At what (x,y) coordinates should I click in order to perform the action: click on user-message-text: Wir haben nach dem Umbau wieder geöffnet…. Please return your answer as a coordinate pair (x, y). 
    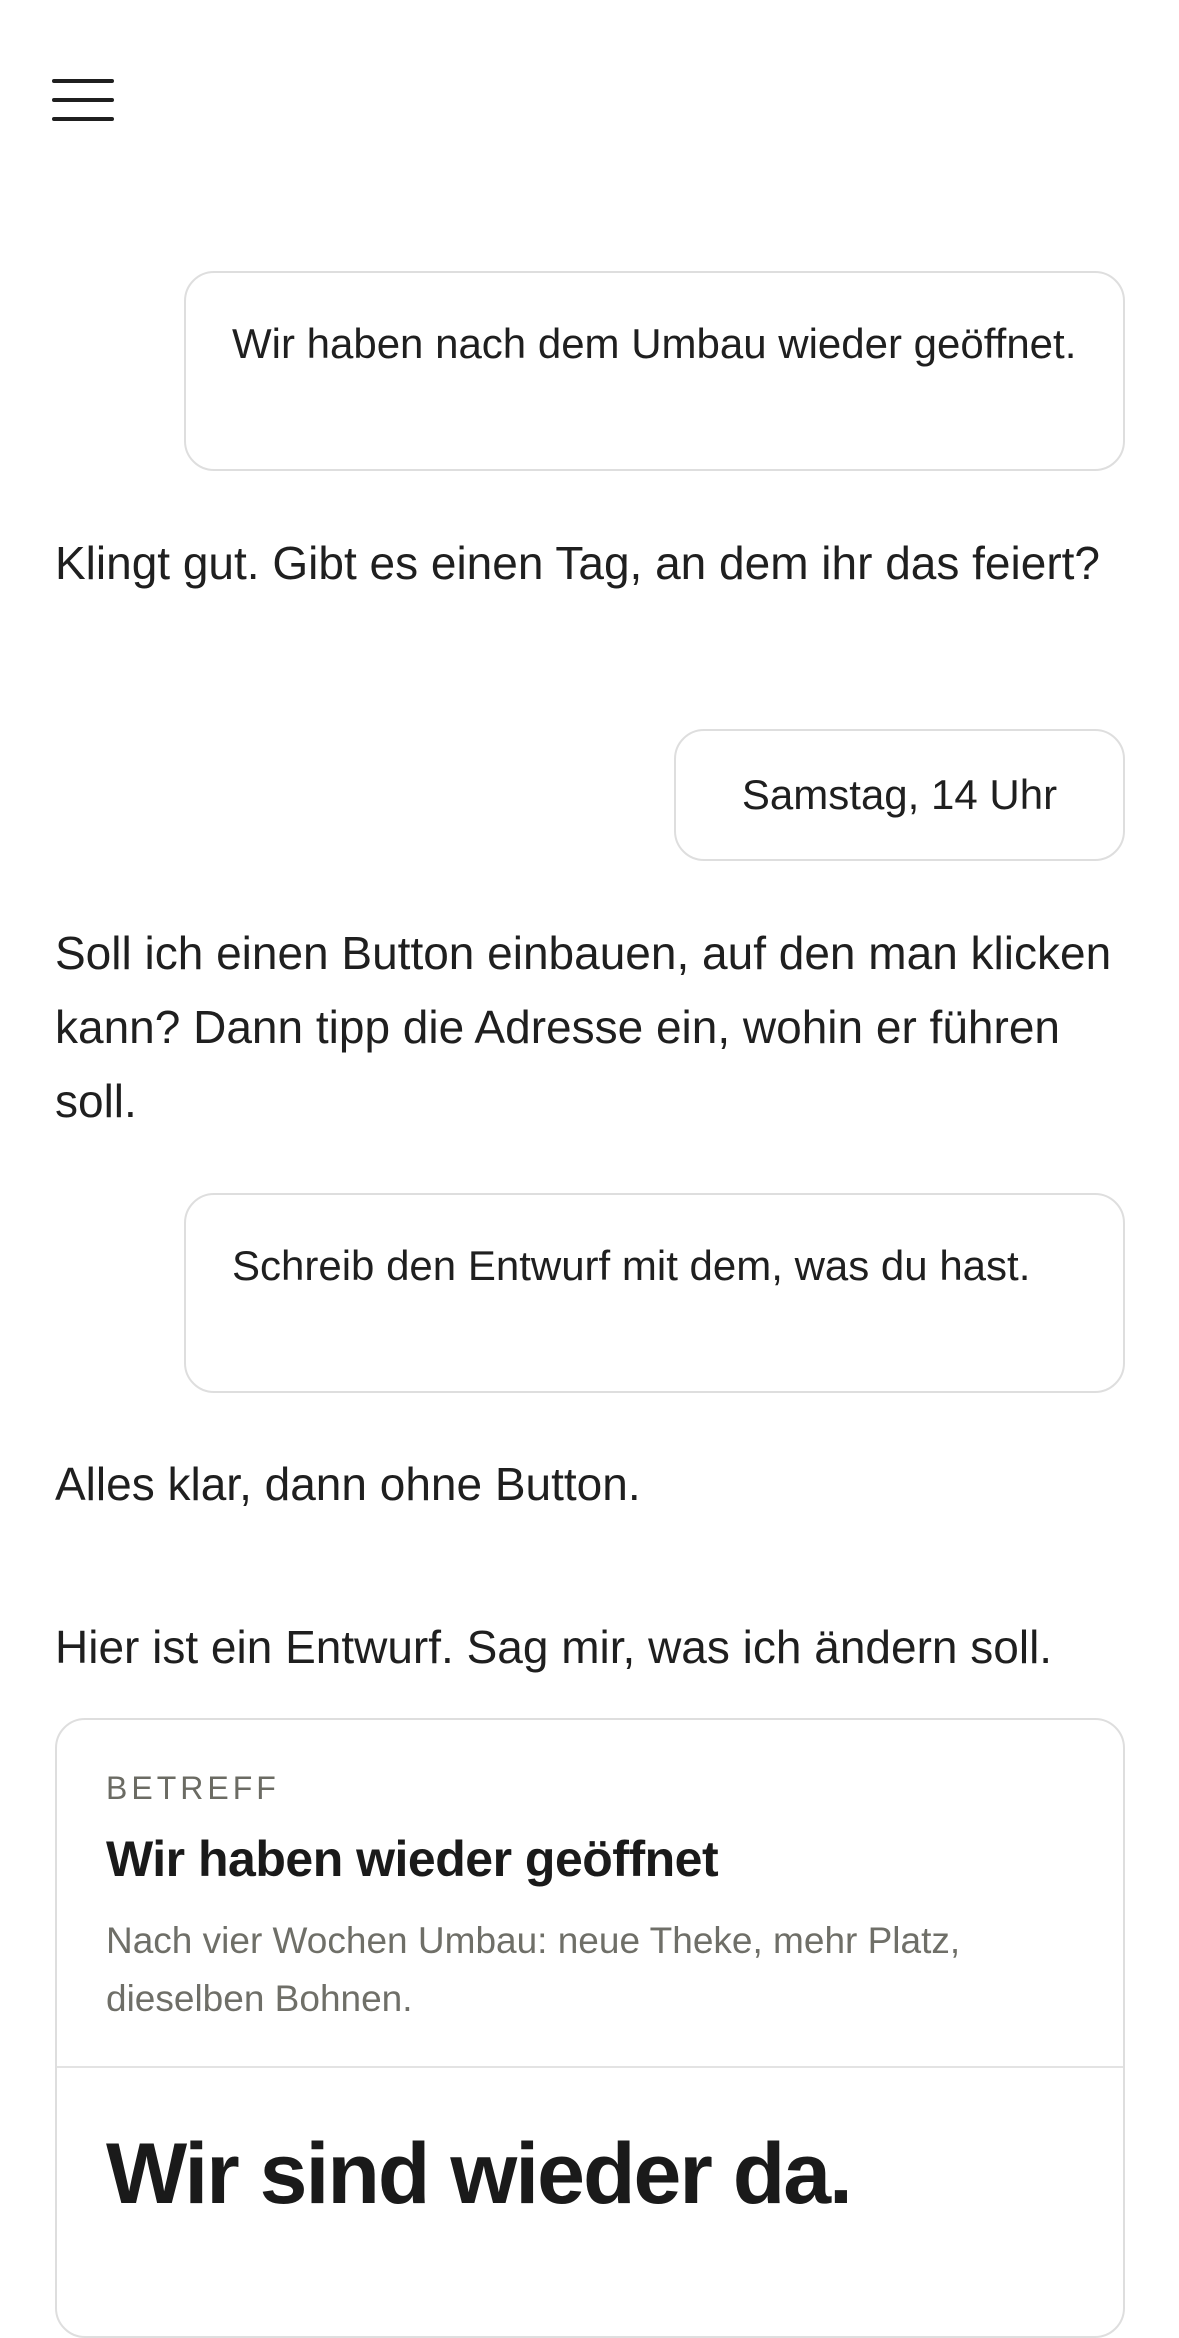
    Looking at the image, I should click on (654, 343).